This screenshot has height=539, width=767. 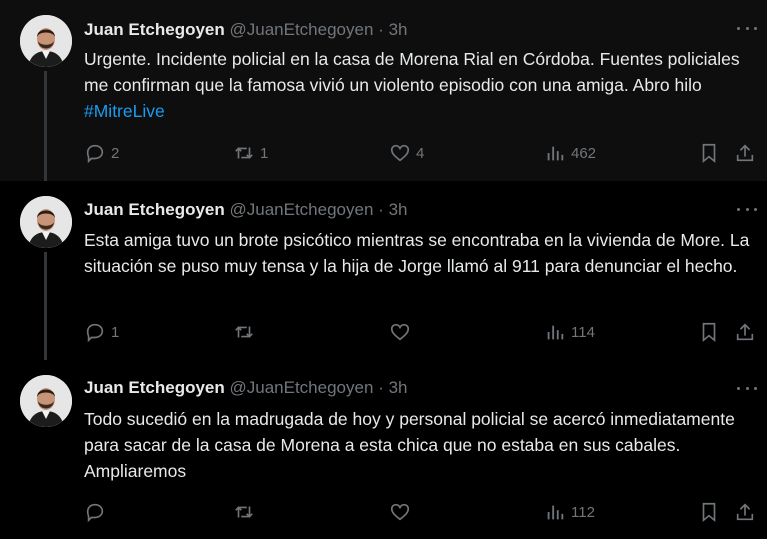 I want to click on reply-count: 2, so click(x=115, y=153).